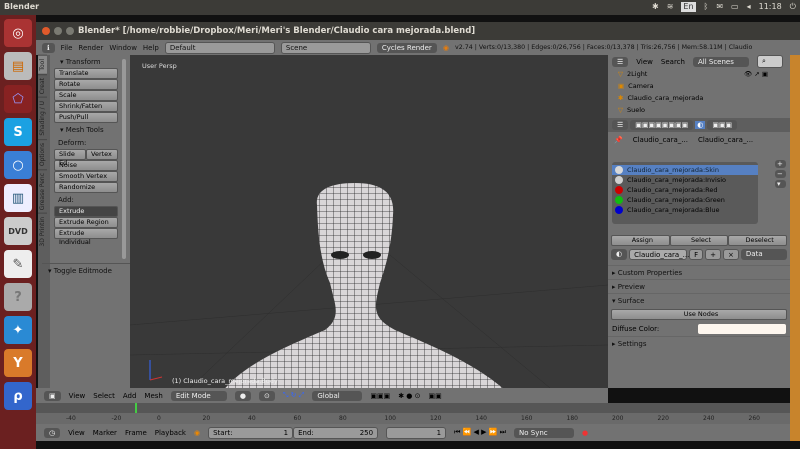 This screenshot has height=449, width=800. Describe the element at coordinates (86, 187) in the screenshot. I see `randomize-button: Randomize` at that location.